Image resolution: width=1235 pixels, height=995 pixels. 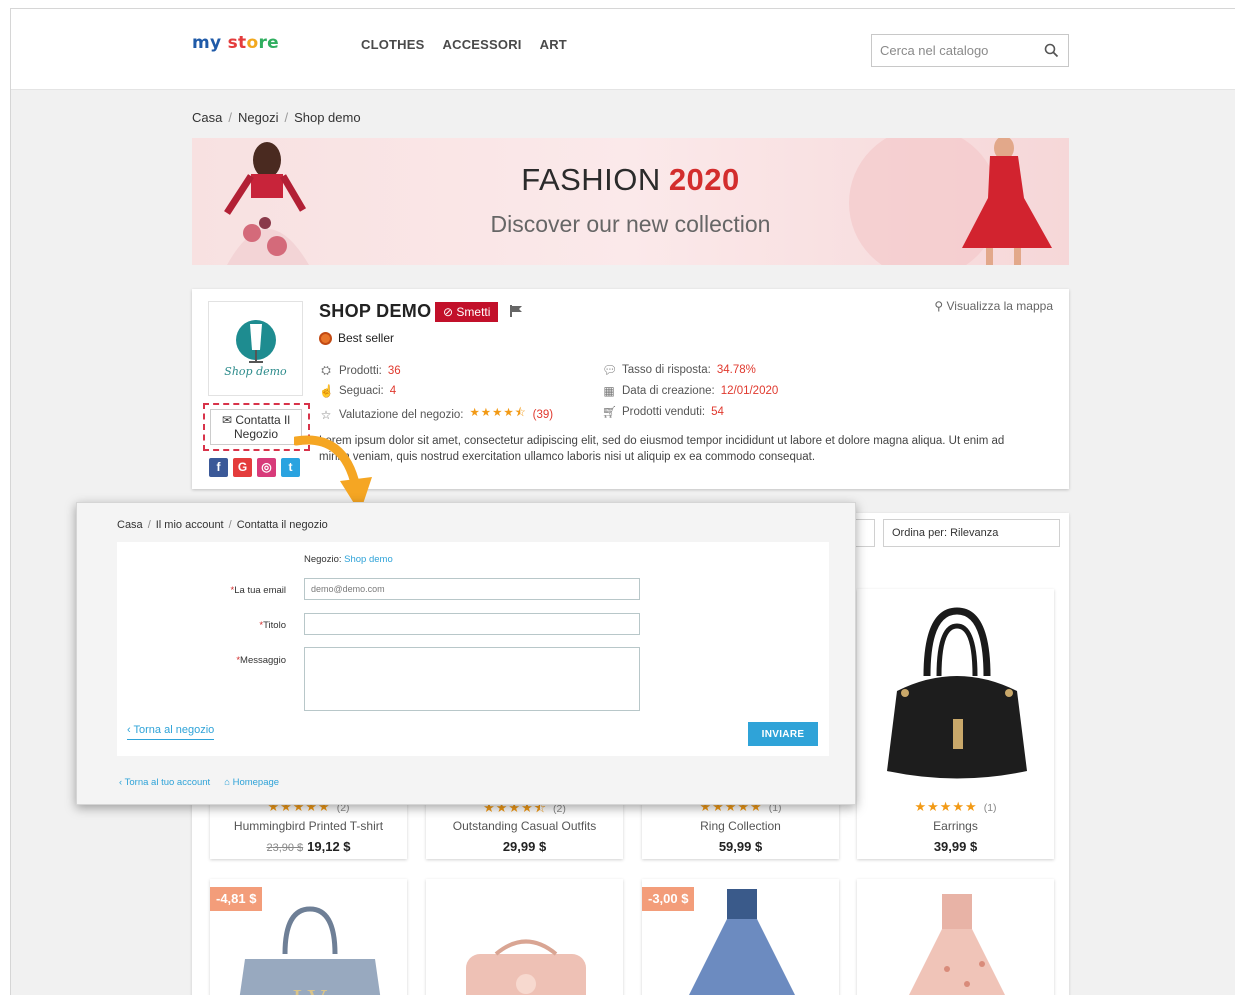 What do you see at coordinates (472, 589) in the screenshot?
I see `email-field` at bounding box center [472, 589].